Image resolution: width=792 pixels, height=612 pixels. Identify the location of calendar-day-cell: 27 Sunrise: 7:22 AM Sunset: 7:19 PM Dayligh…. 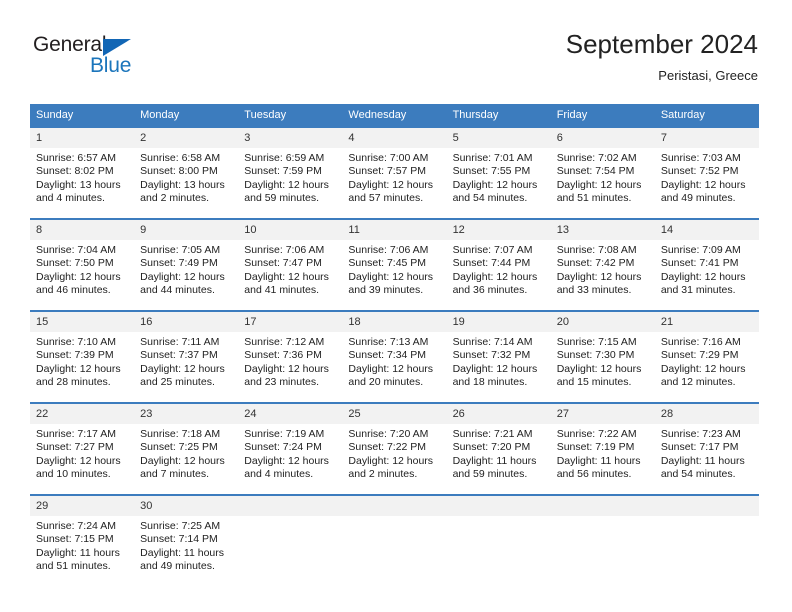
(602, 445).